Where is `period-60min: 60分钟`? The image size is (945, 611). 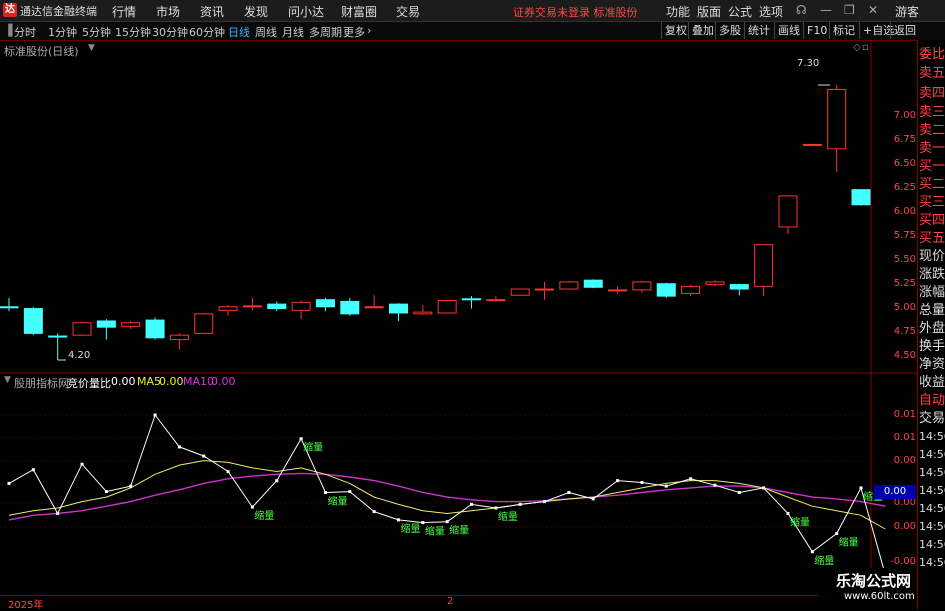
period-60min: 60分钟 is located at coordinates (207, 32).